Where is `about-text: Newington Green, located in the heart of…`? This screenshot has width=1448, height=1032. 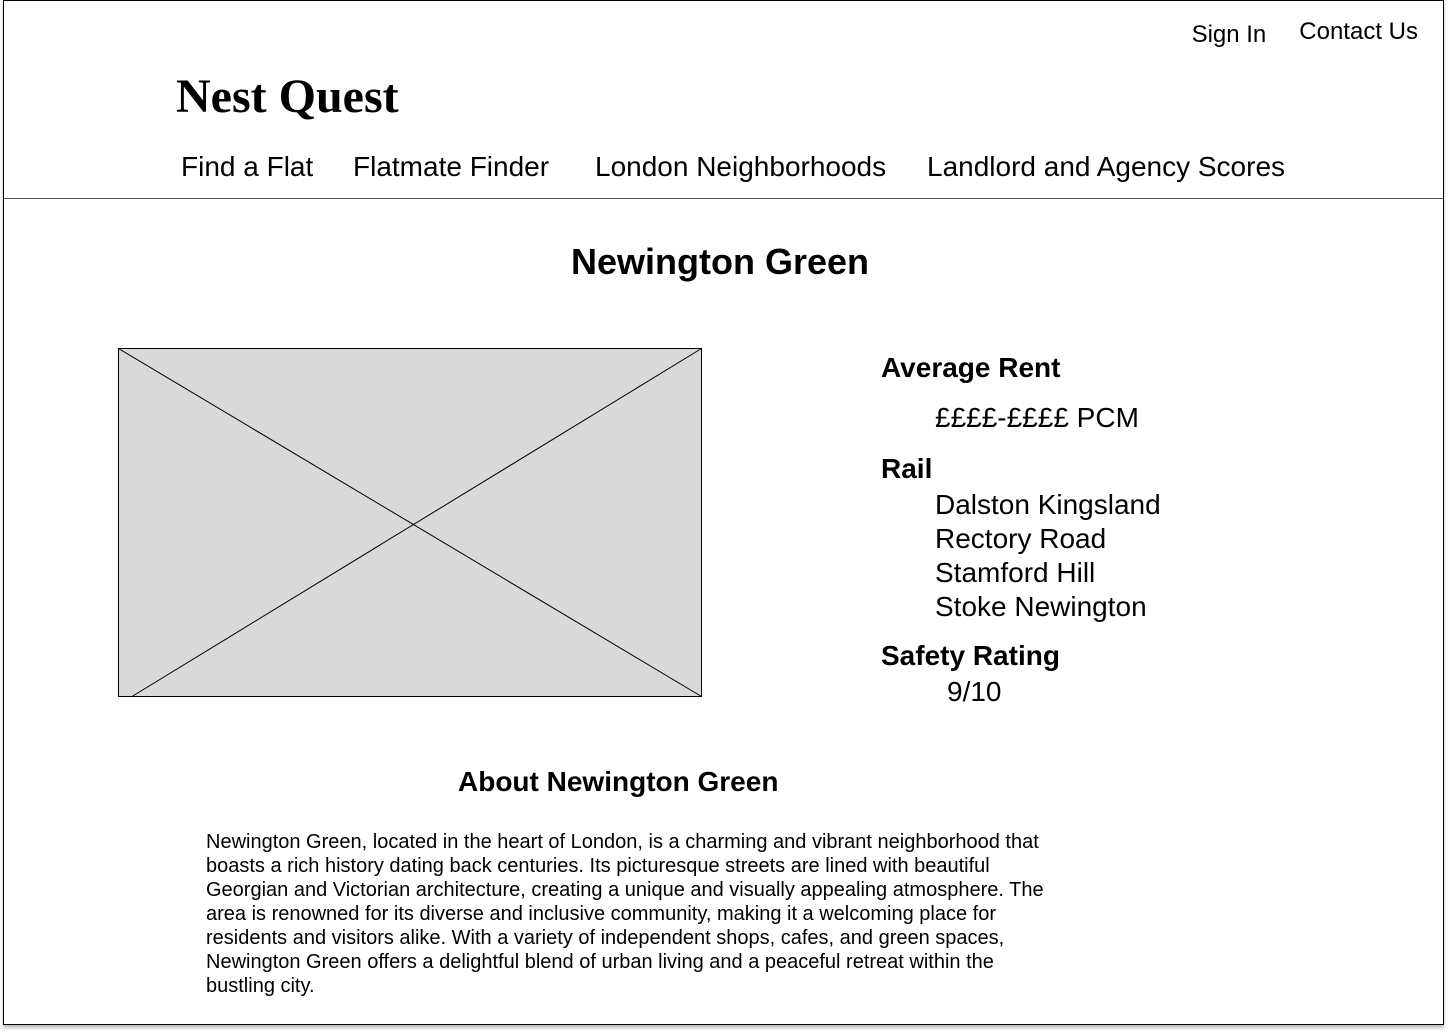
about-text: Newington Green, located in the heart of… is located at coordinates (625, 914).